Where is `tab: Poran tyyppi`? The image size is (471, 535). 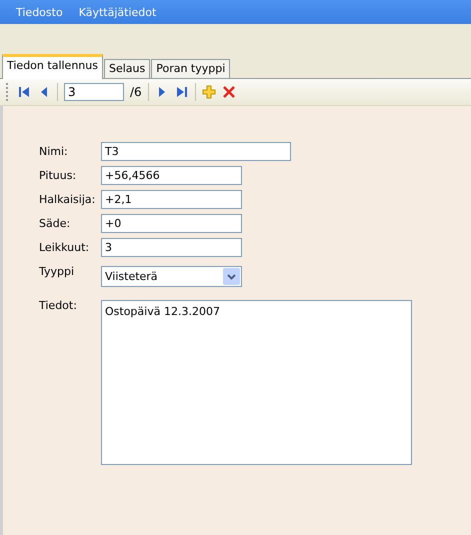 tab: Poran tyyppi is located at coordinates (190, 68).